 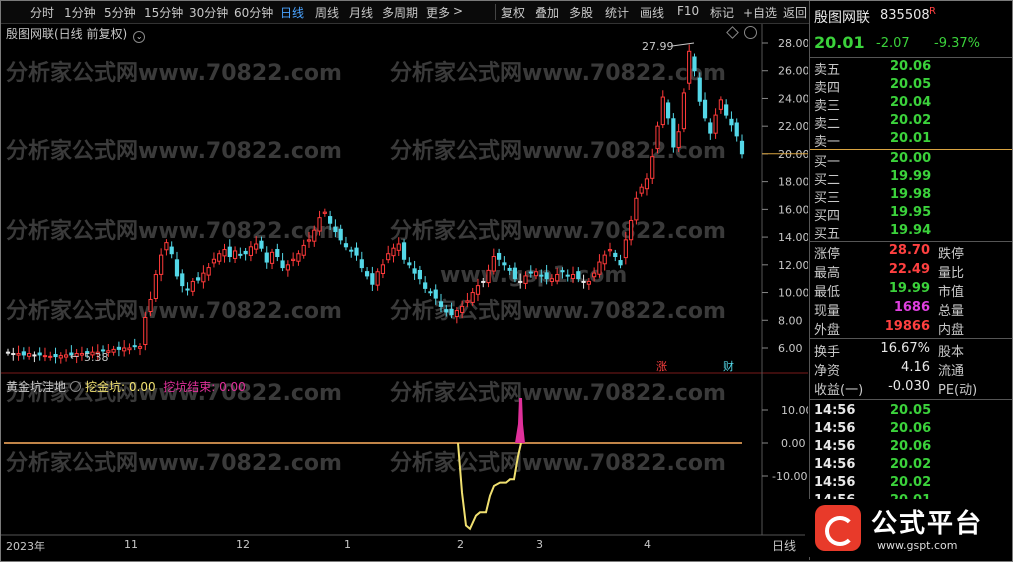 I want to click on y-tick-label: 22.00, so click(x=793, y=126).